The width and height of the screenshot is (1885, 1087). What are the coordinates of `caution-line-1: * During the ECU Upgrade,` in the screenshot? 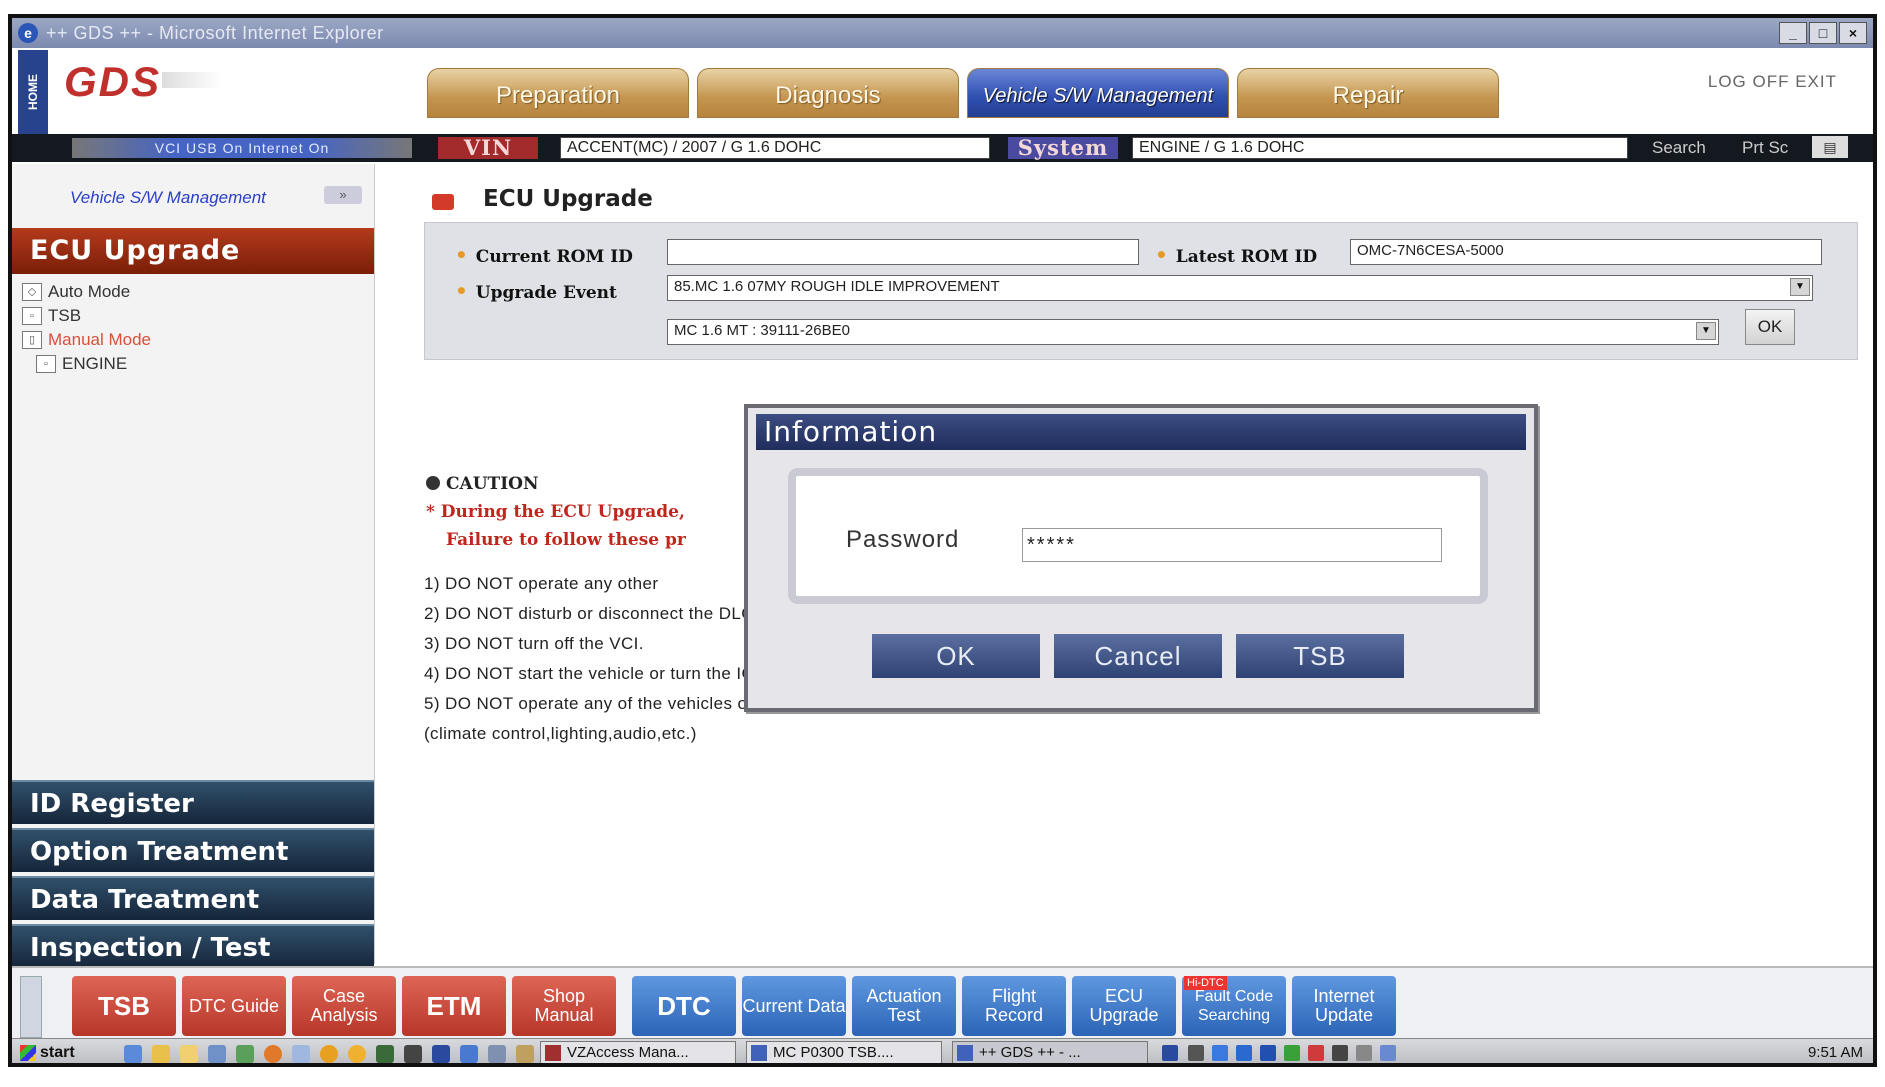 It's located at (555, 512).